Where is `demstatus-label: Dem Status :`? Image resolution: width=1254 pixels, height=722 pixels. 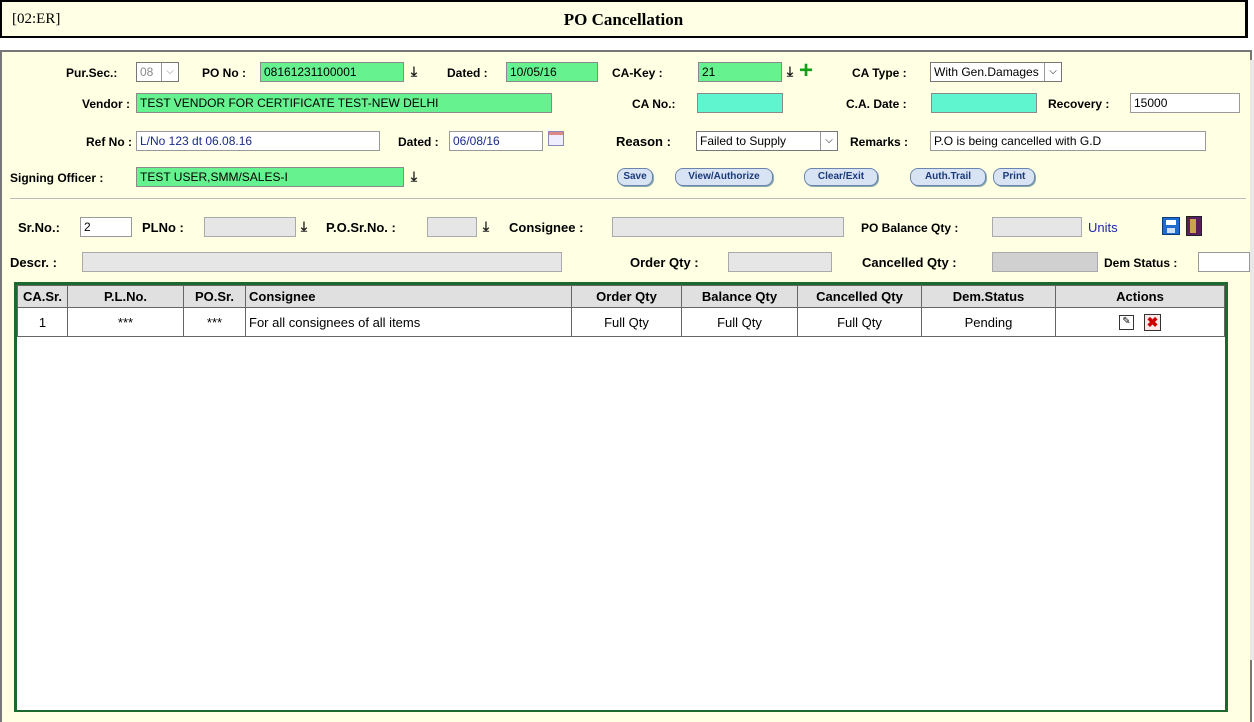 demstatus-label: Dem Status : is located at coordinates (1141, 263).